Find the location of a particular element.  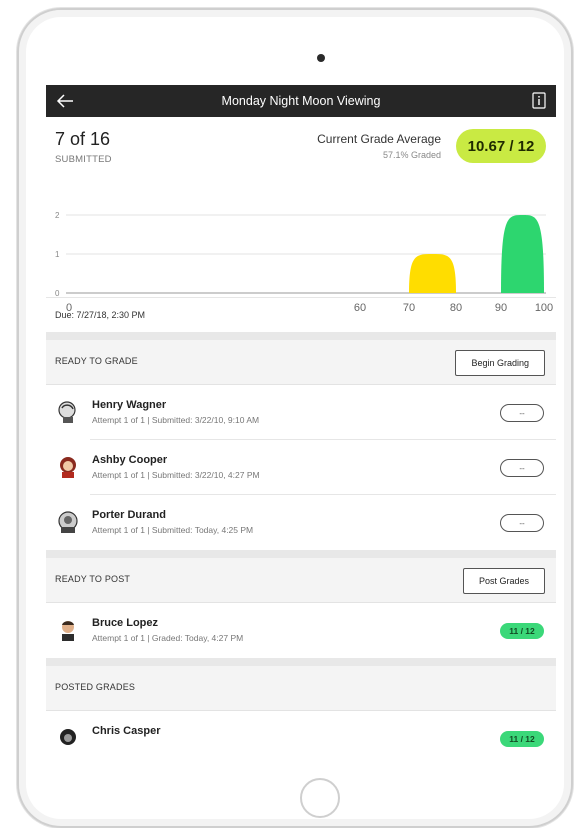

ready-to-grade-header: READY TO GRADE Begin Grading is located at coordinates (301, 362).